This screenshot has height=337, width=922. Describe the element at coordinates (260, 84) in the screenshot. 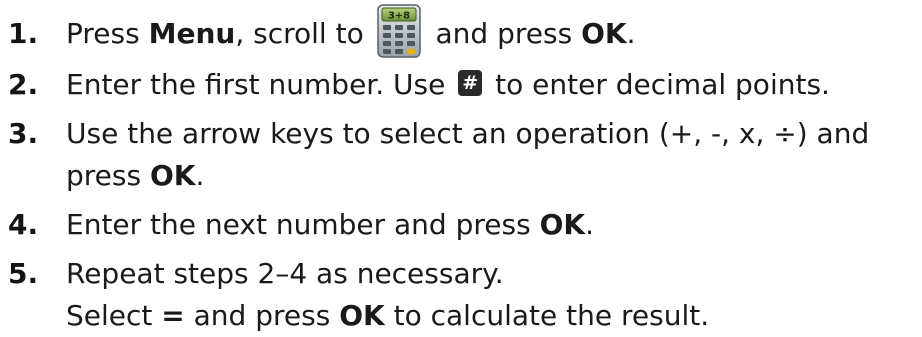

I see `step-text: Enter the first number. Use` at that location.